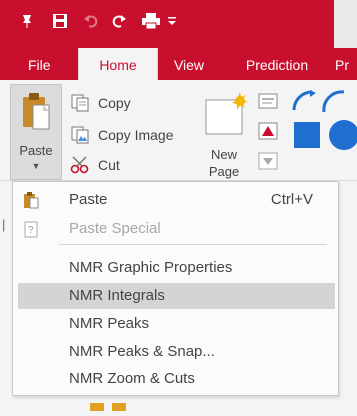 This screenshot has height=416, width=357. Describe the element at coordinates (346, 64) in the screenshot. I see `tab-partial: Pr` at that location.